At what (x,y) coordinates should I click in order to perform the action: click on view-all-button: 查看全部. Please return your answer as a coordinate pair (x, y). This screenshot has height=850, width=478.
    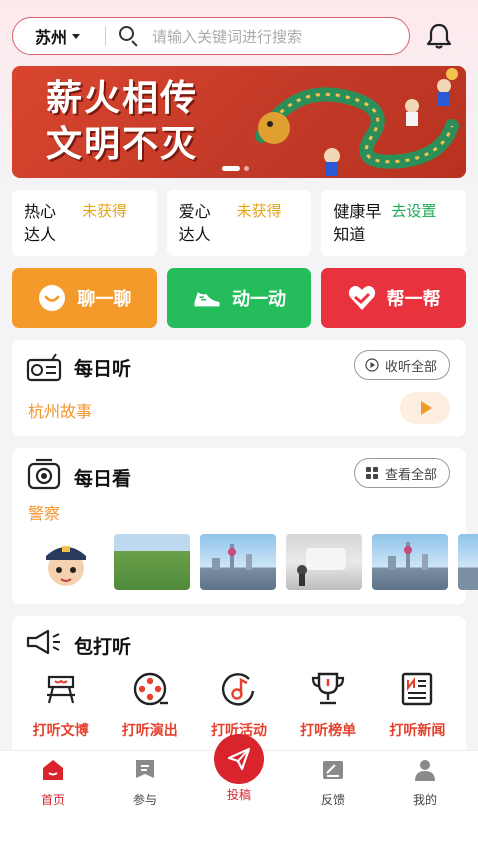
    Looking at the image, I should click on (401, 473).